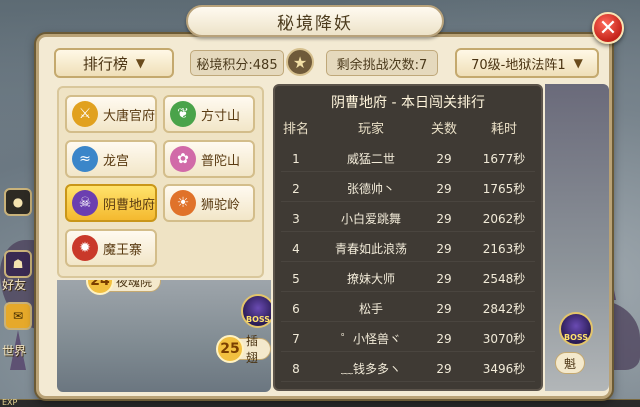 The image size is (640, 407). What do you see at coordinates (85, 159) in the screenshot?
I see `wave-emblem-icon: ≈` at bounding box center [85, 159].